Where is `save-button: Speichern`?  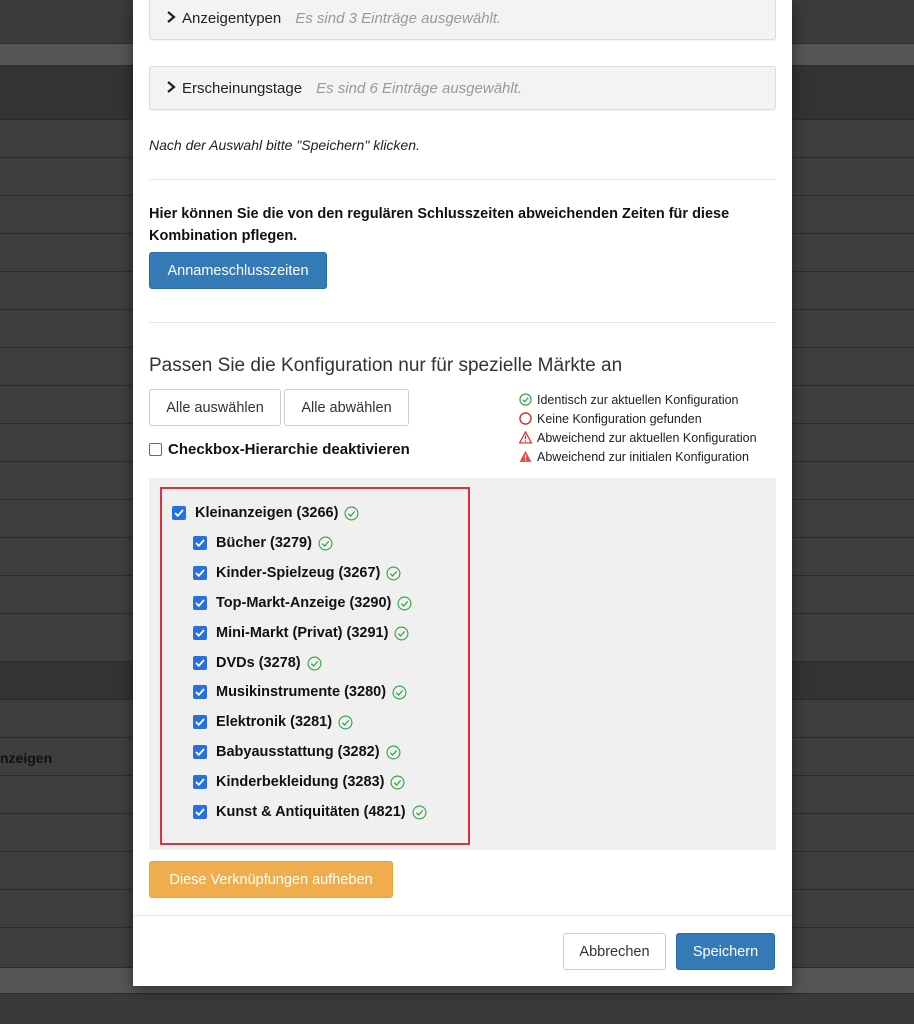
save-button: Speichern is located at coordinates (725, 951).